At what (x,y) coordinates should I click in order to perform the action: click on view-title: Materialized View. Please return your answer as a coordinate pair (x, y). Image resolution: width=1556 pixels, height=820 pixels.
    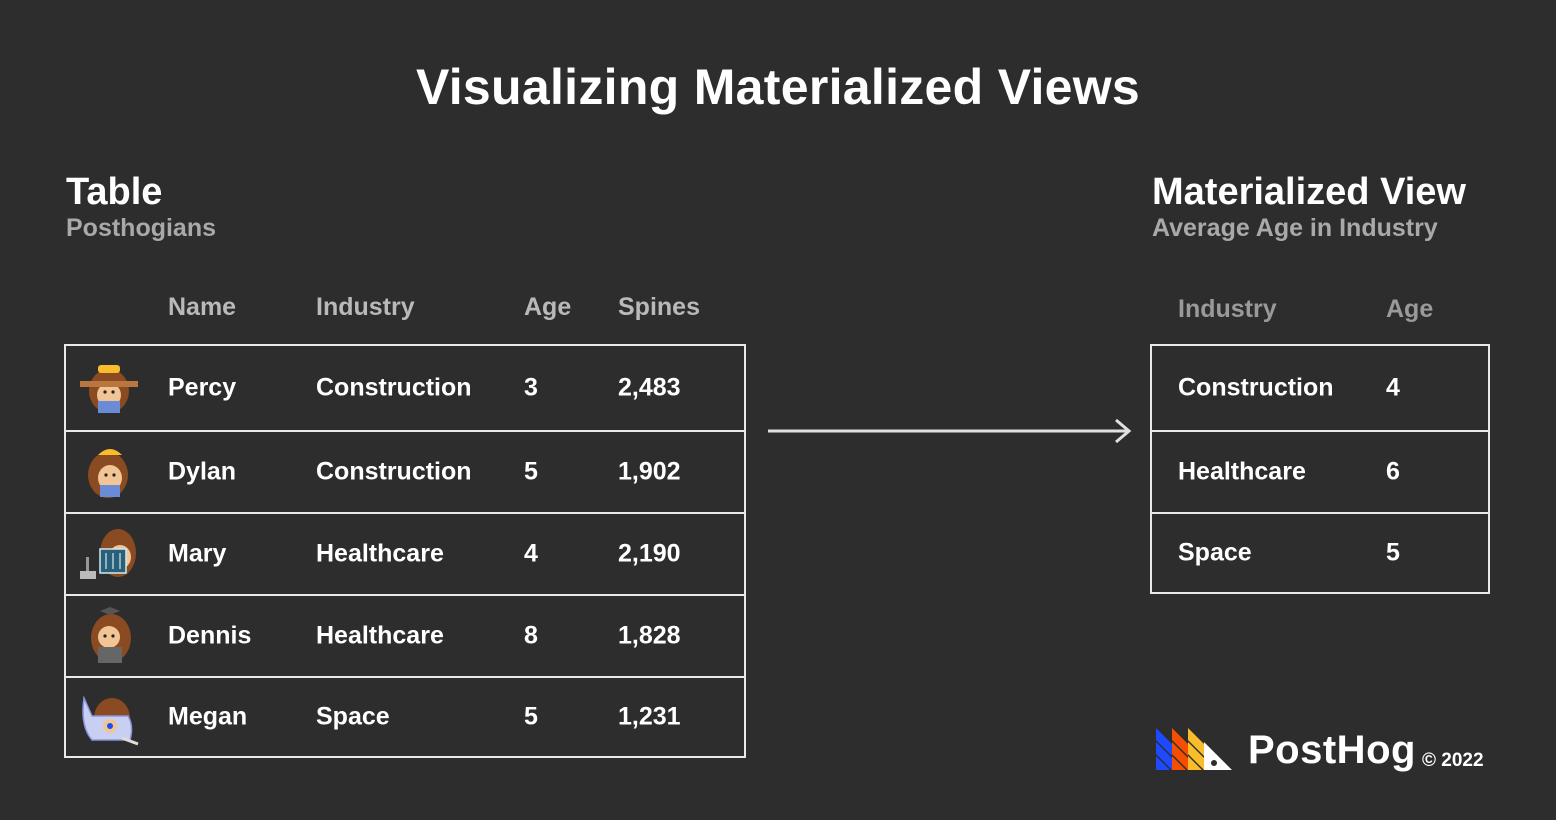
    Looking at the image, I should click on (1309, 192).